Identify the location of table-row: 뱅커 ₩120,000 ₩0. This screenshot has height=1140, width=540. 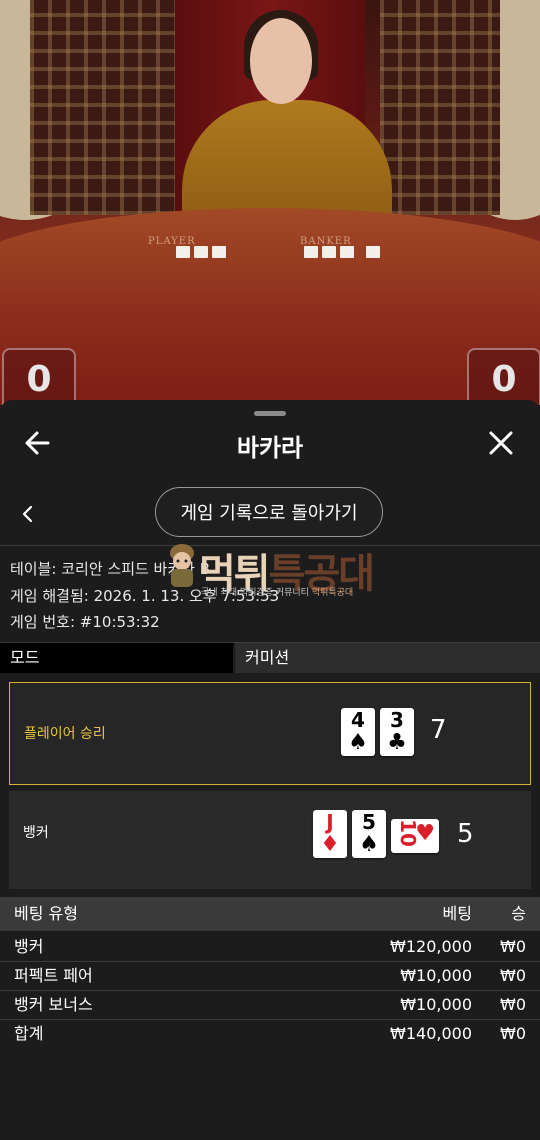
(270, 947).